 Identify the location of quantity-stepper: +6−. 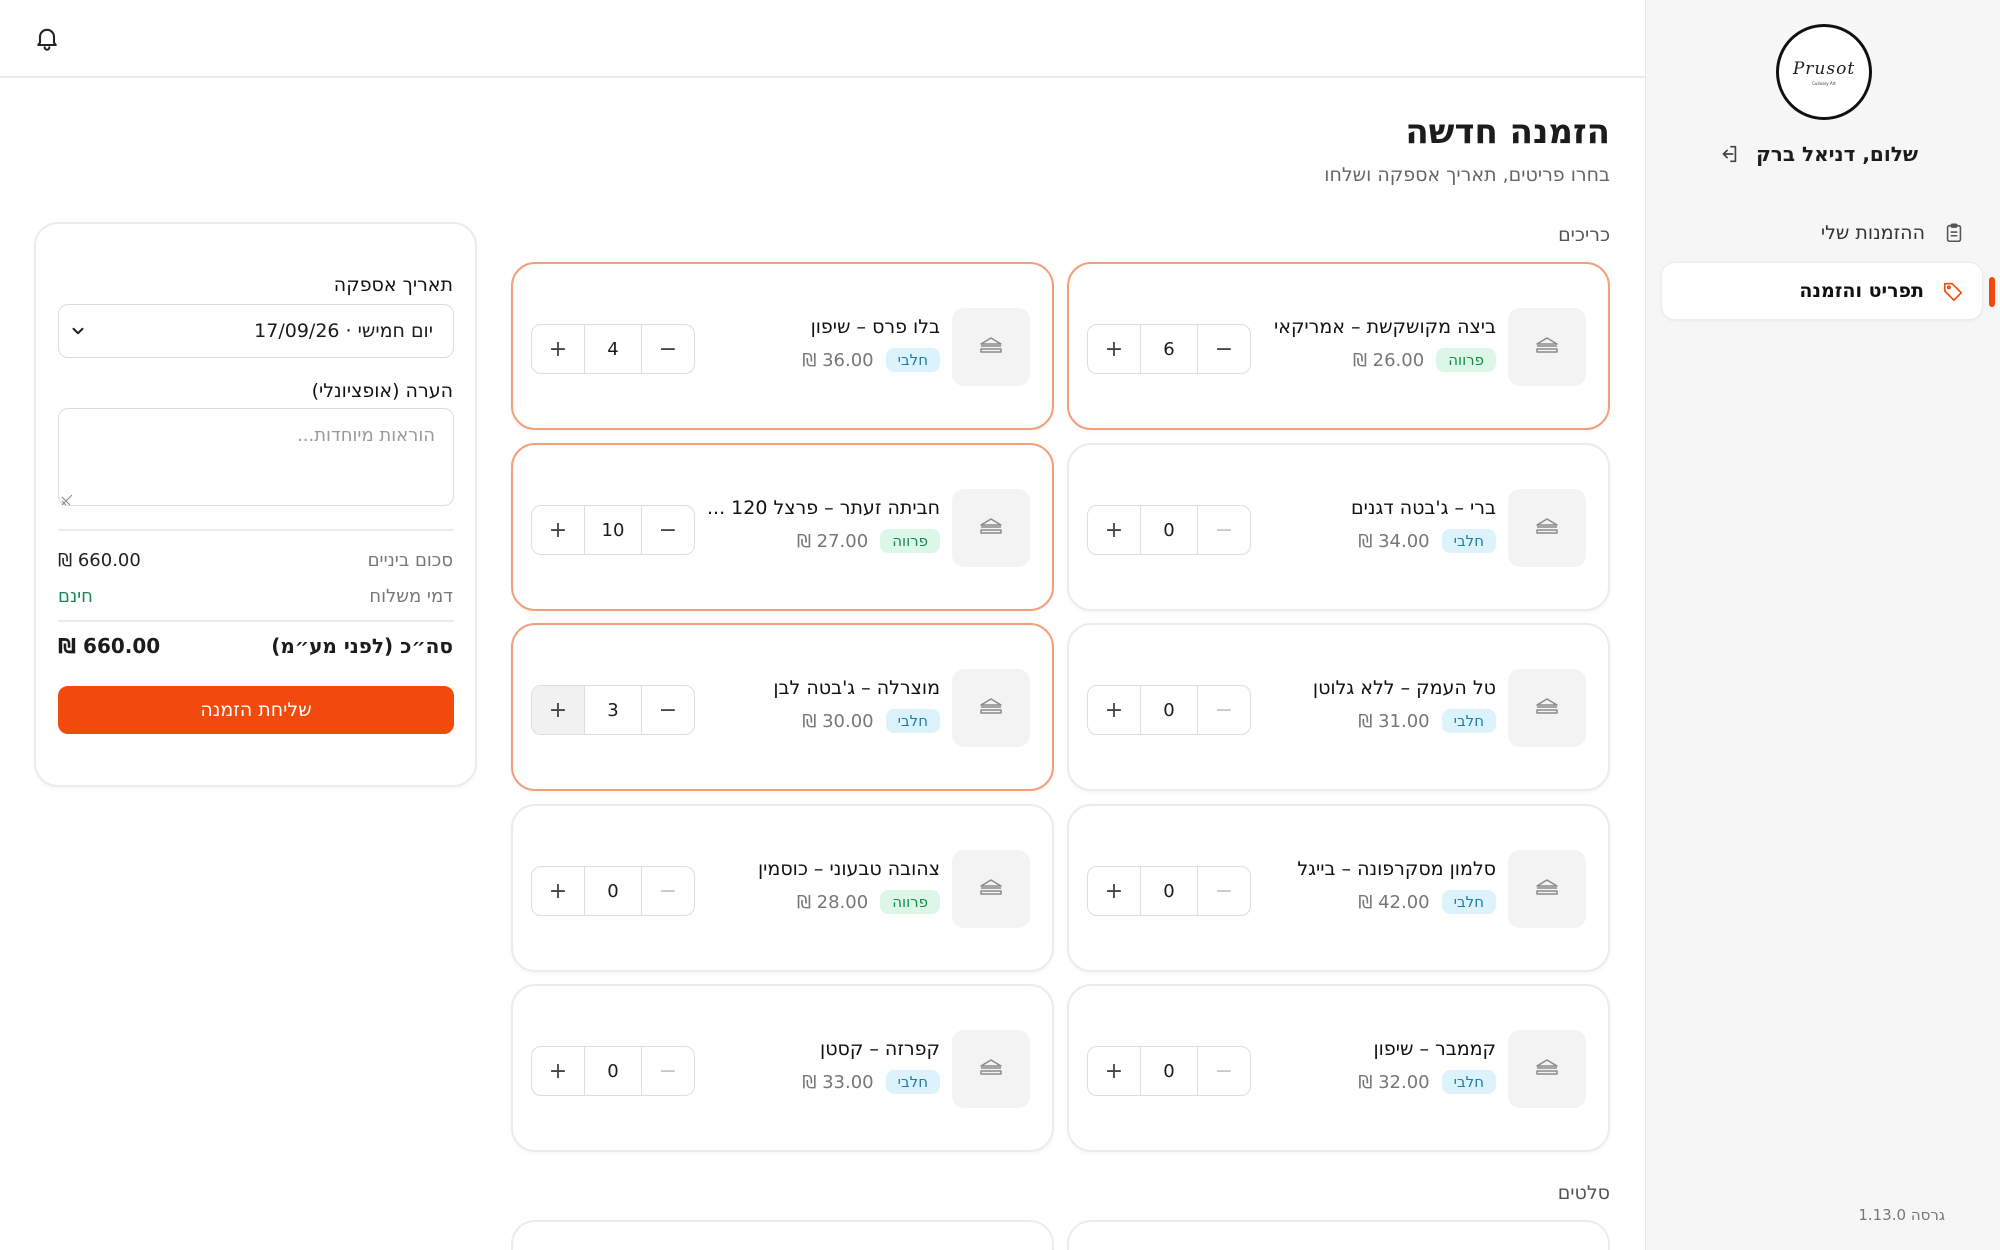
(1169, 349).